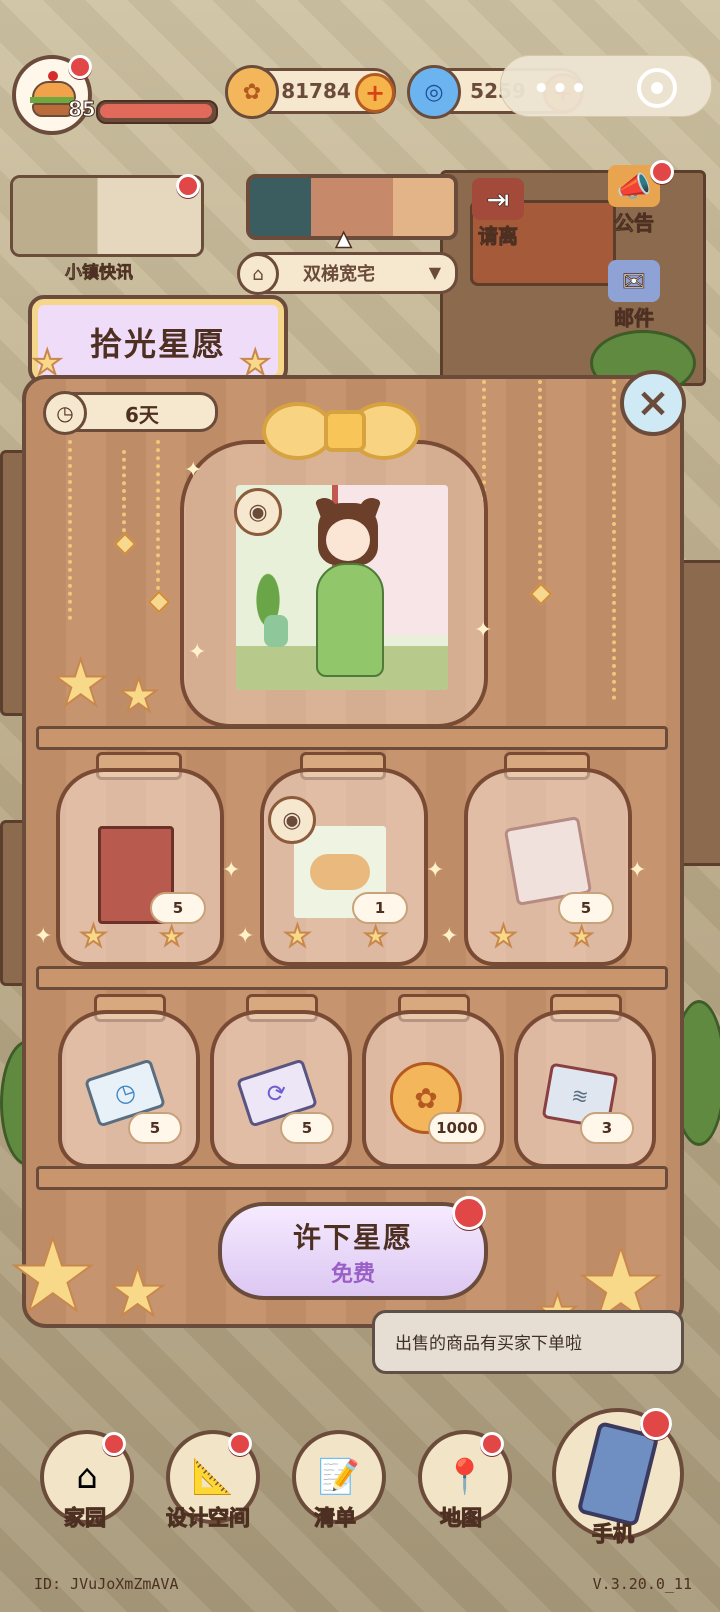  What do you see at coordinates (352, 1237) in the screenshot?
I see `wish-button-label: 许下星愿` at bounding box center [352, 1237].